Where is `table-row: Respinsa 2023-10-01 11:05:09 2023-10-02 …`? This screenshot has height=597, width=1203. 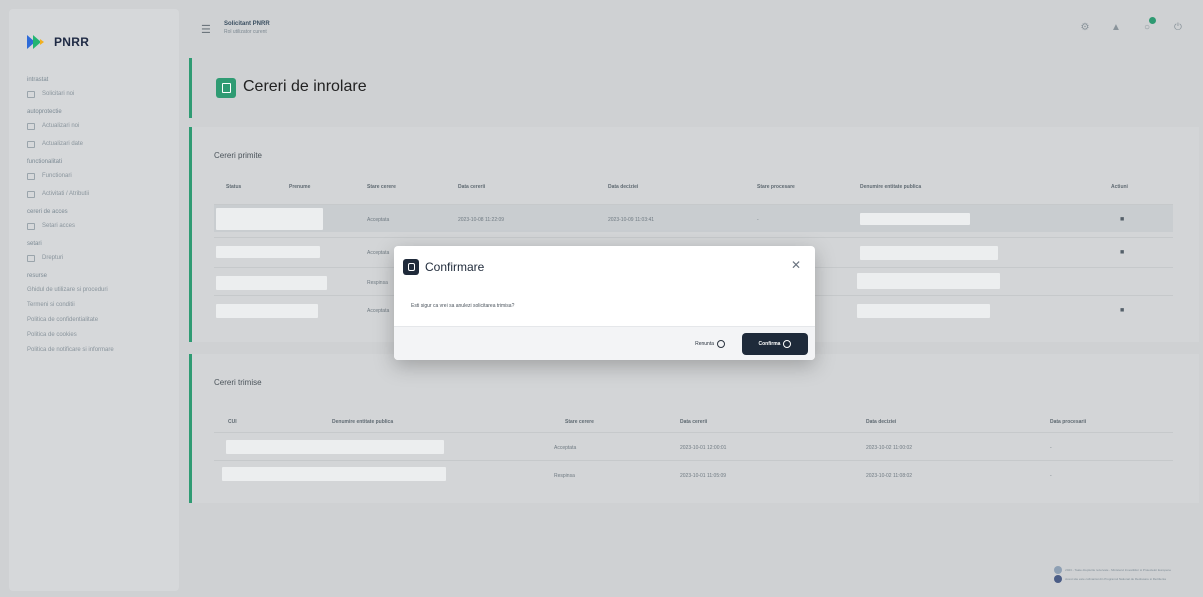 table-row: Respinsa 2023-10-01 11:05:09 2023-10-02 … is located at coordinates (693, 474).